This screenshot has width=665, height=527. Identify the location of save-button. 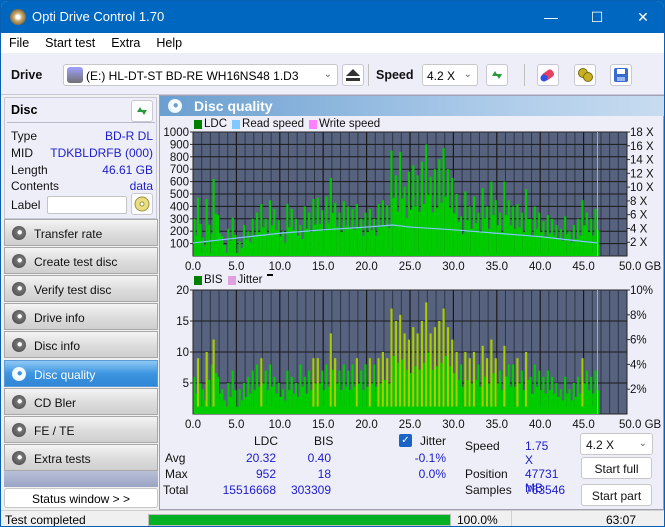
(621, 75).